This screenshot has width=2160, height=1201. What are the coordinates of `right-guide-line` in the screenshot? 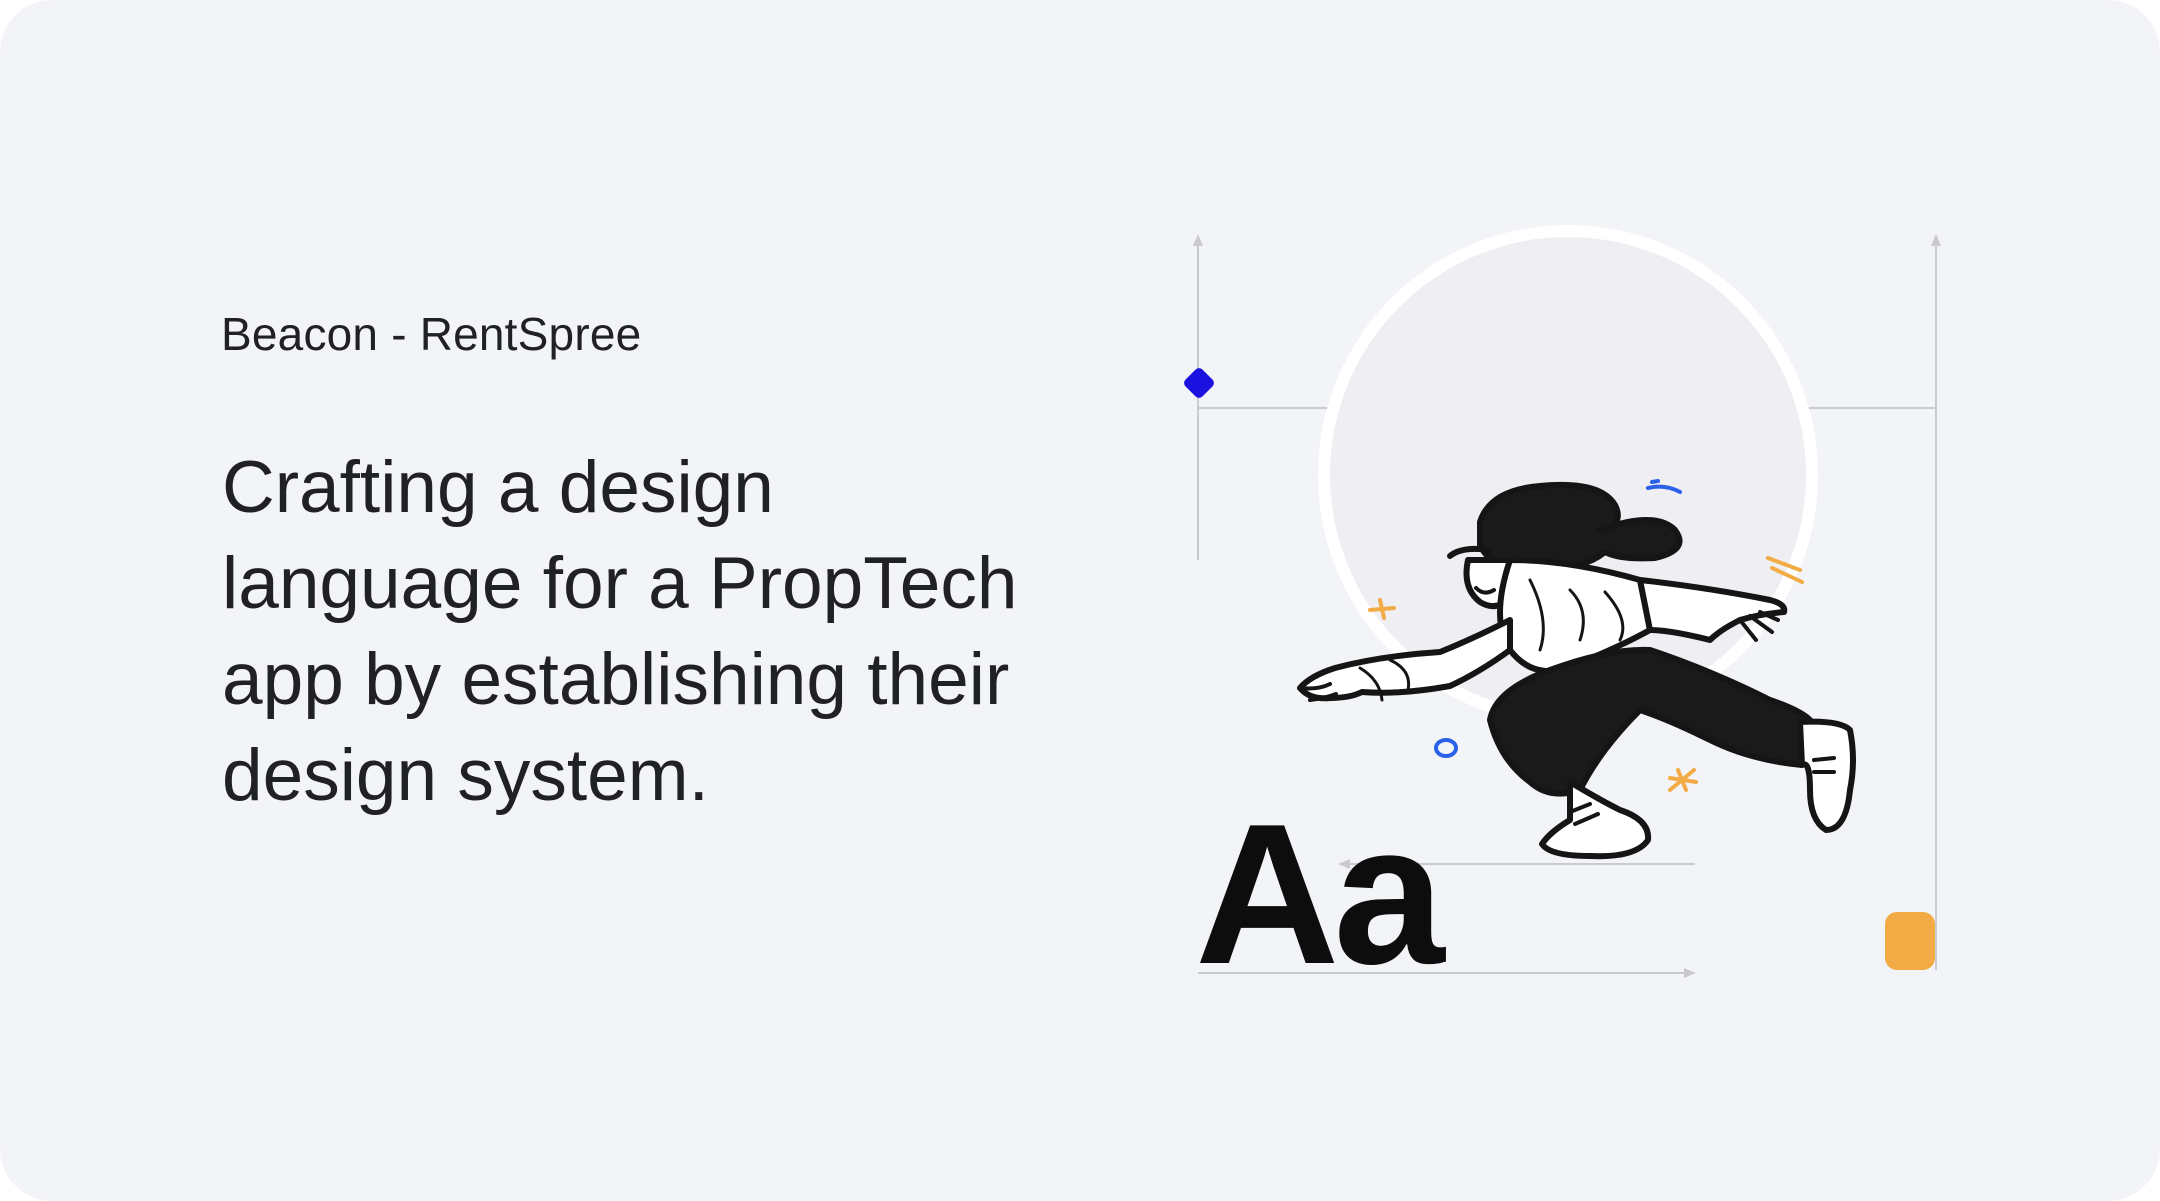 It's located at (1936, 602).